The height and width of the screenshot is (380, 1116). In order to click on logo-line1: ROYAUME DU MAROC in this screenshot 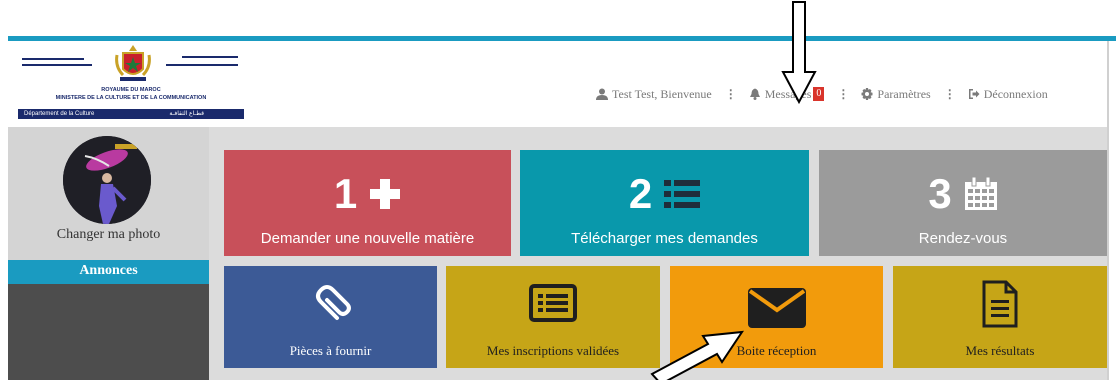, I will do `click(131, 90)`.